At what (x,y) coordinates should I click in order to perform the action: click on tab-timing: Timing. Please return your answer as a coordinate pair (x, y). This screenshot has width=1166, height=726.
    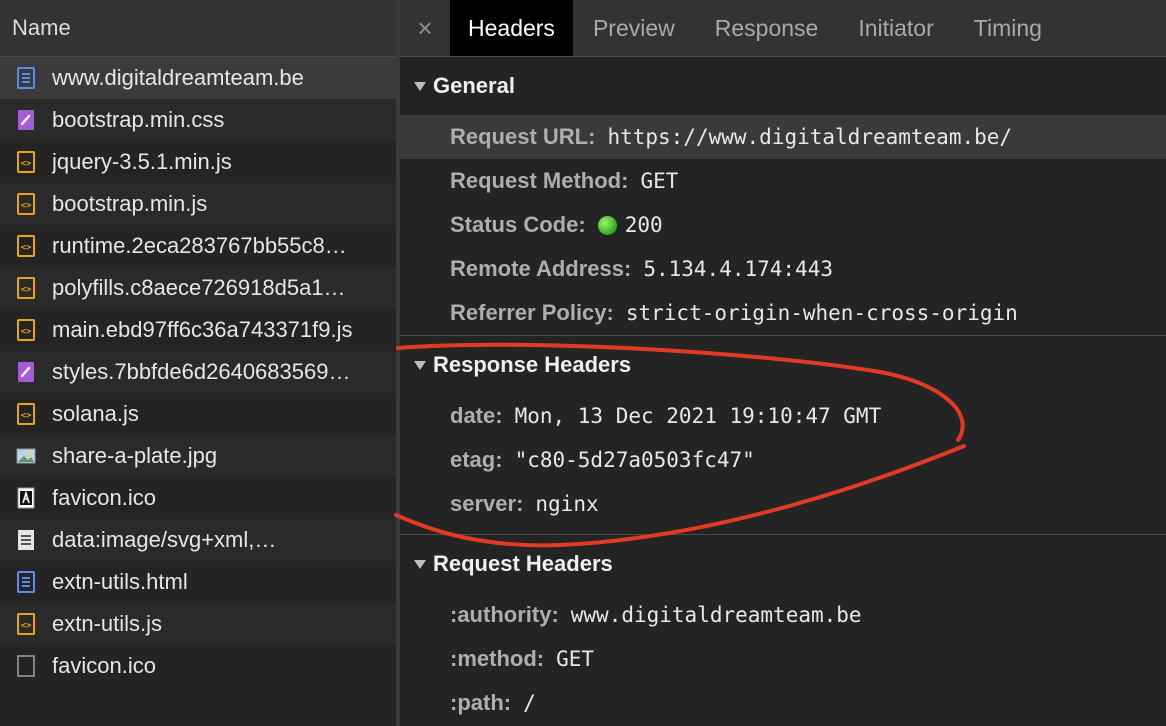
    Looking at the image, I should click on (1008, 28).